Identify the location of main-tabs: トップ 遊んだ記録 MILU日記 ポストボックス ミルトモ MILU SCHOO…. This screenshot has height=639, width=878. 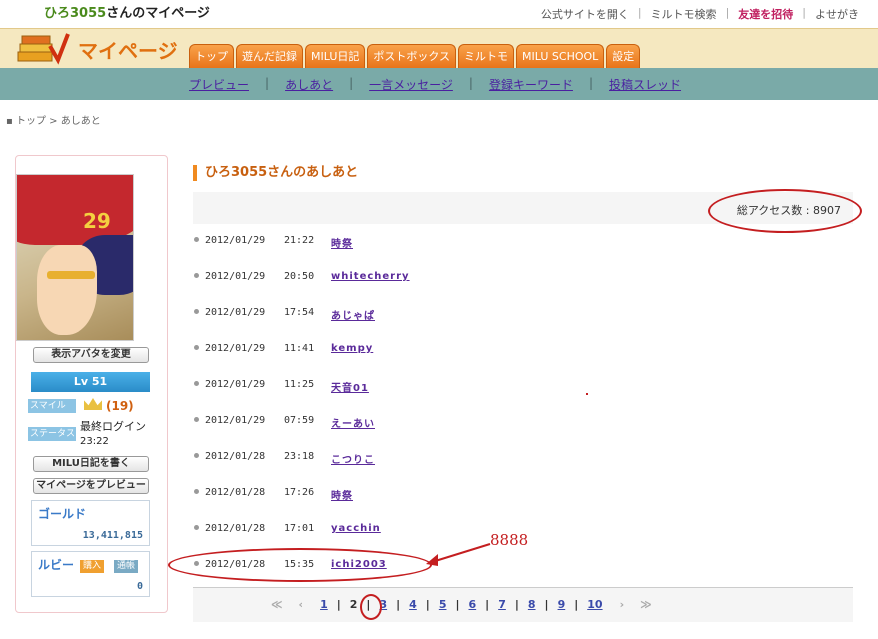
(415, 56).